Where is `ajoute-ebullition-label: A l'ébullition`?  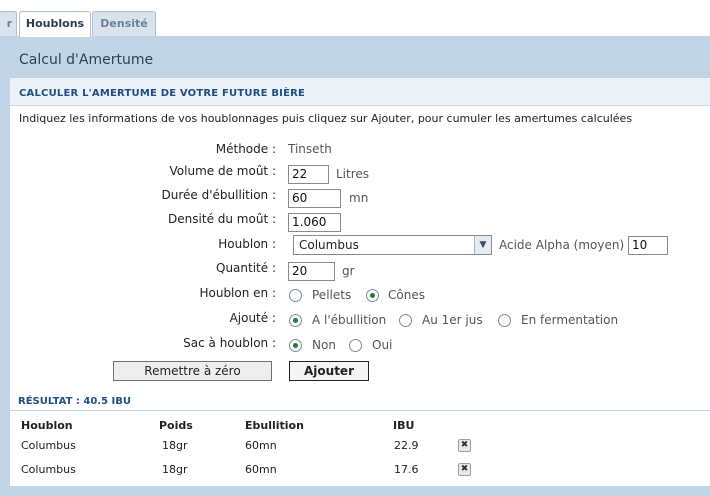 ajoute-ebullition-label: A l'ébullition is located at coordinates (349, 320).